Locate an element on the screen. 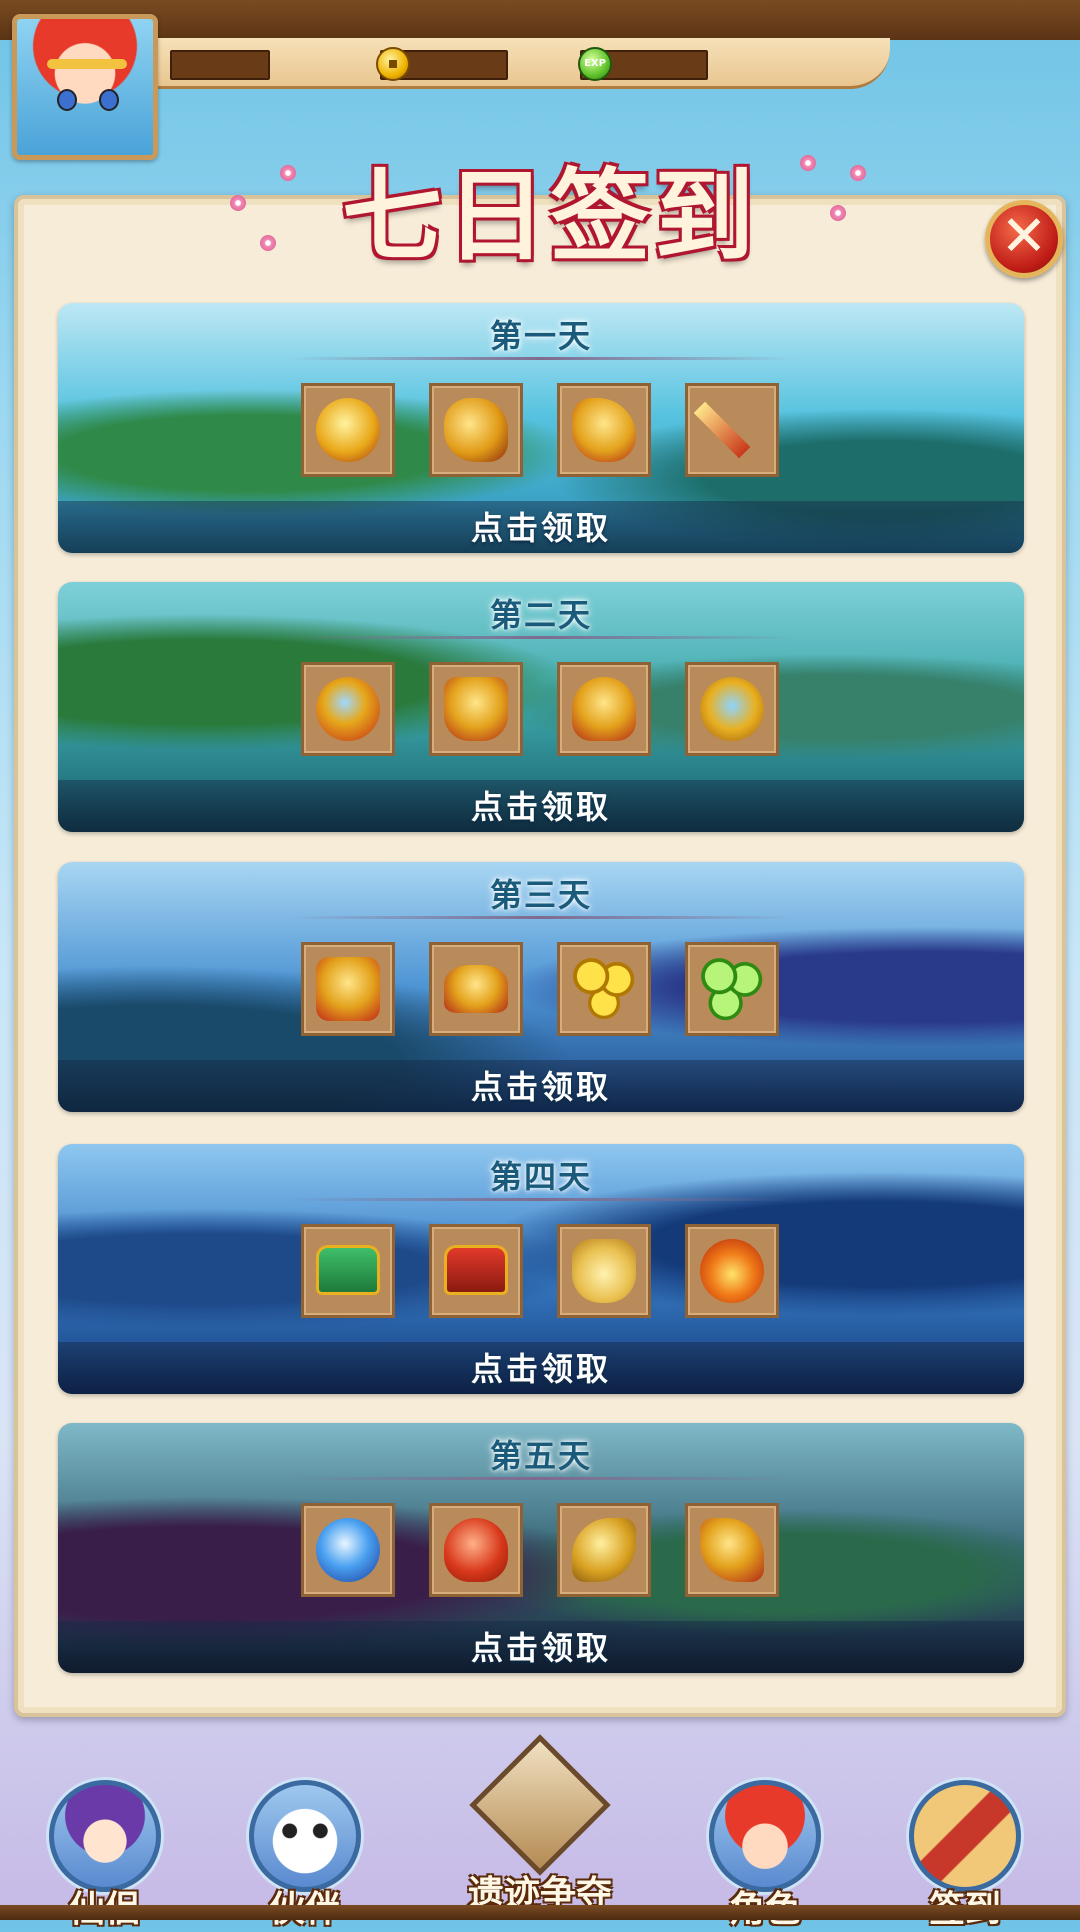  player-avatar is located at coordinates (85, 87).